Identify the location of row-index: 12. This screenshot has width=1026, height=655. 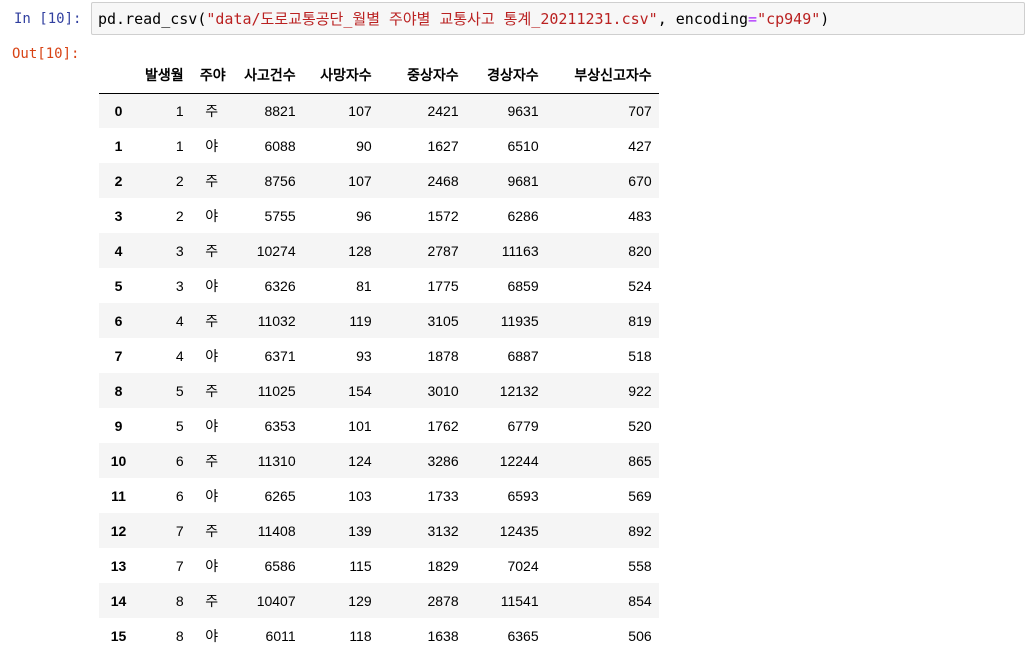
(118, 530).